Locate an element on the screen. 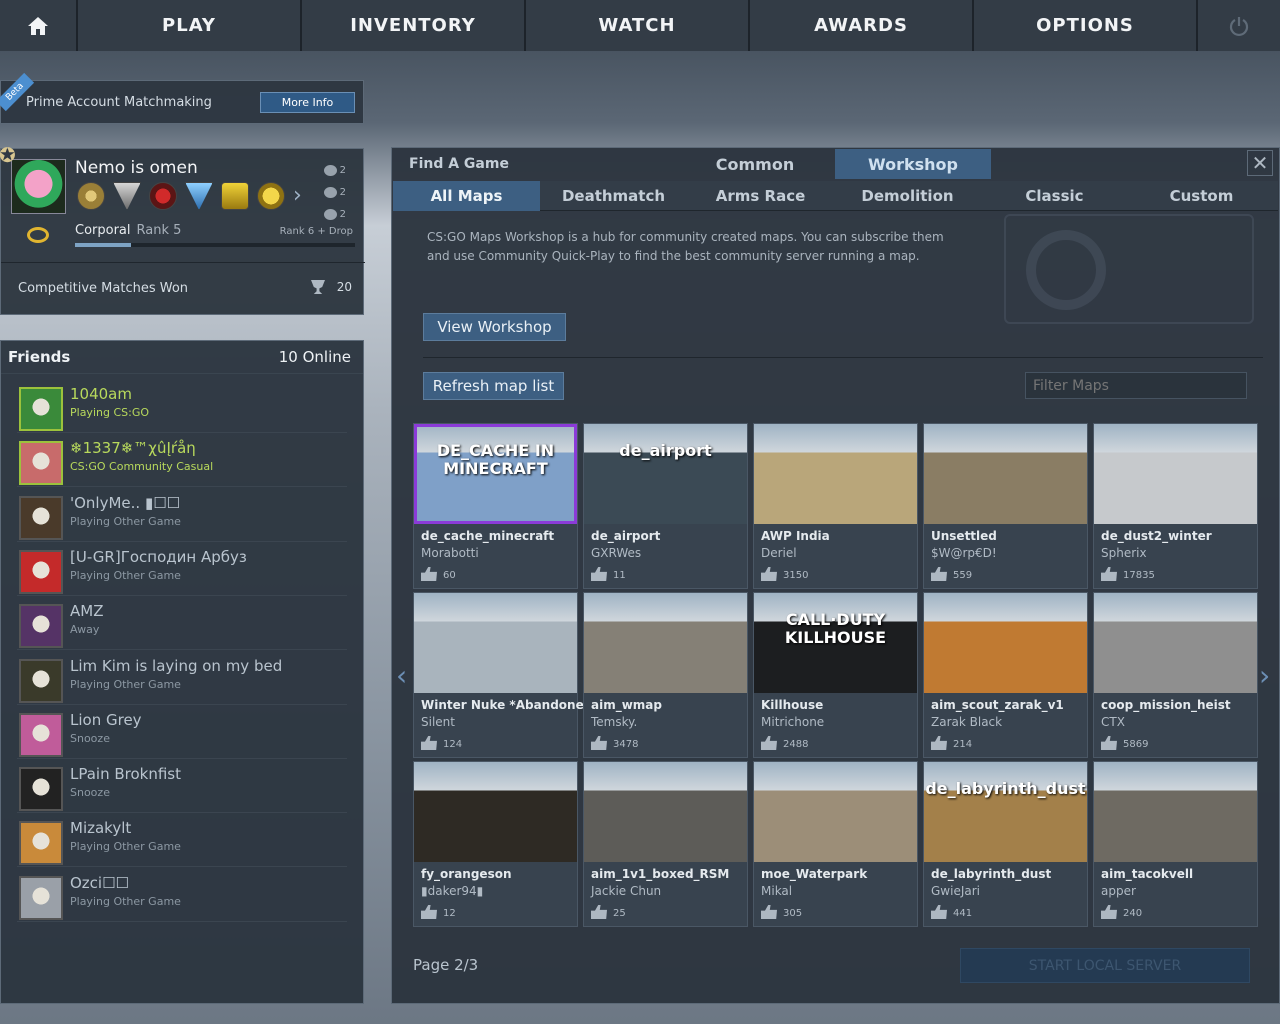 The height and width of the screenshot is (1024, 1280). nav-watch: WATCH is located at coordinates (638, 25).